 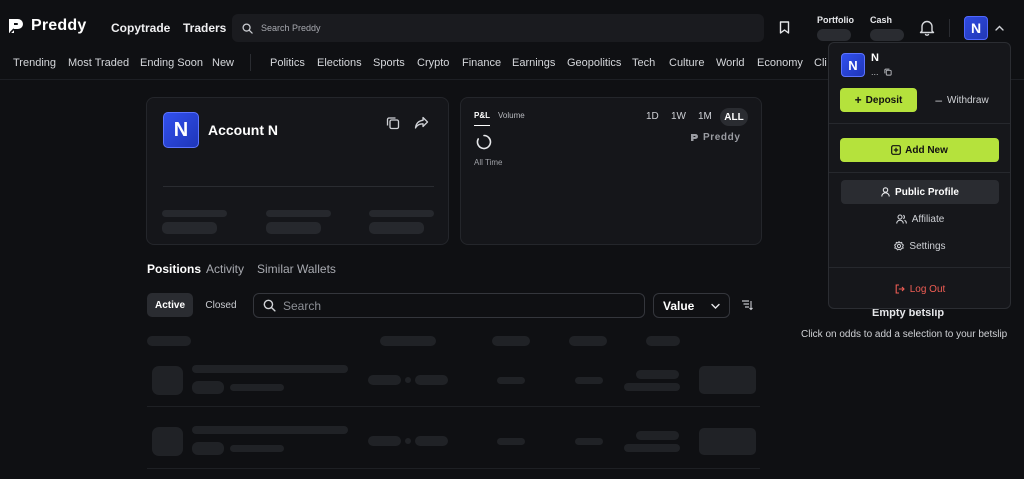 What do you see at coordinates (705, 116) in the screenshot?
I see `range-1m: 1M` at bounding box center [705, 116].